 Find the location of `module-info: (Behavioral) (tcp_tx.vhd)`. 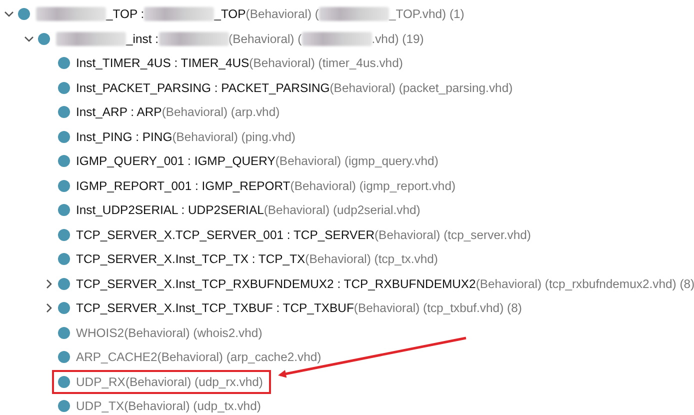

module-info: (Behavioral) (tcp_tx.vhd) is located at coordinates (371, 259).